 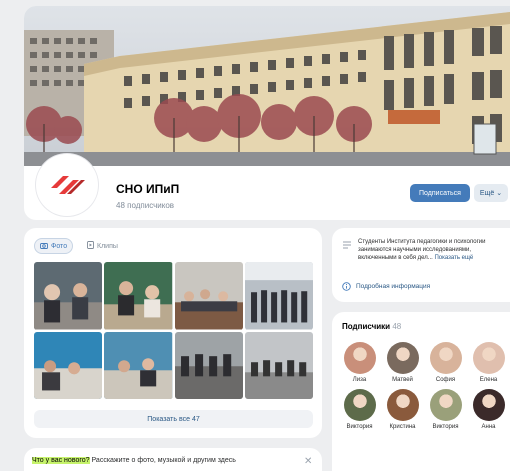 I want to click on clips-icon, so click(x=90, y=246).